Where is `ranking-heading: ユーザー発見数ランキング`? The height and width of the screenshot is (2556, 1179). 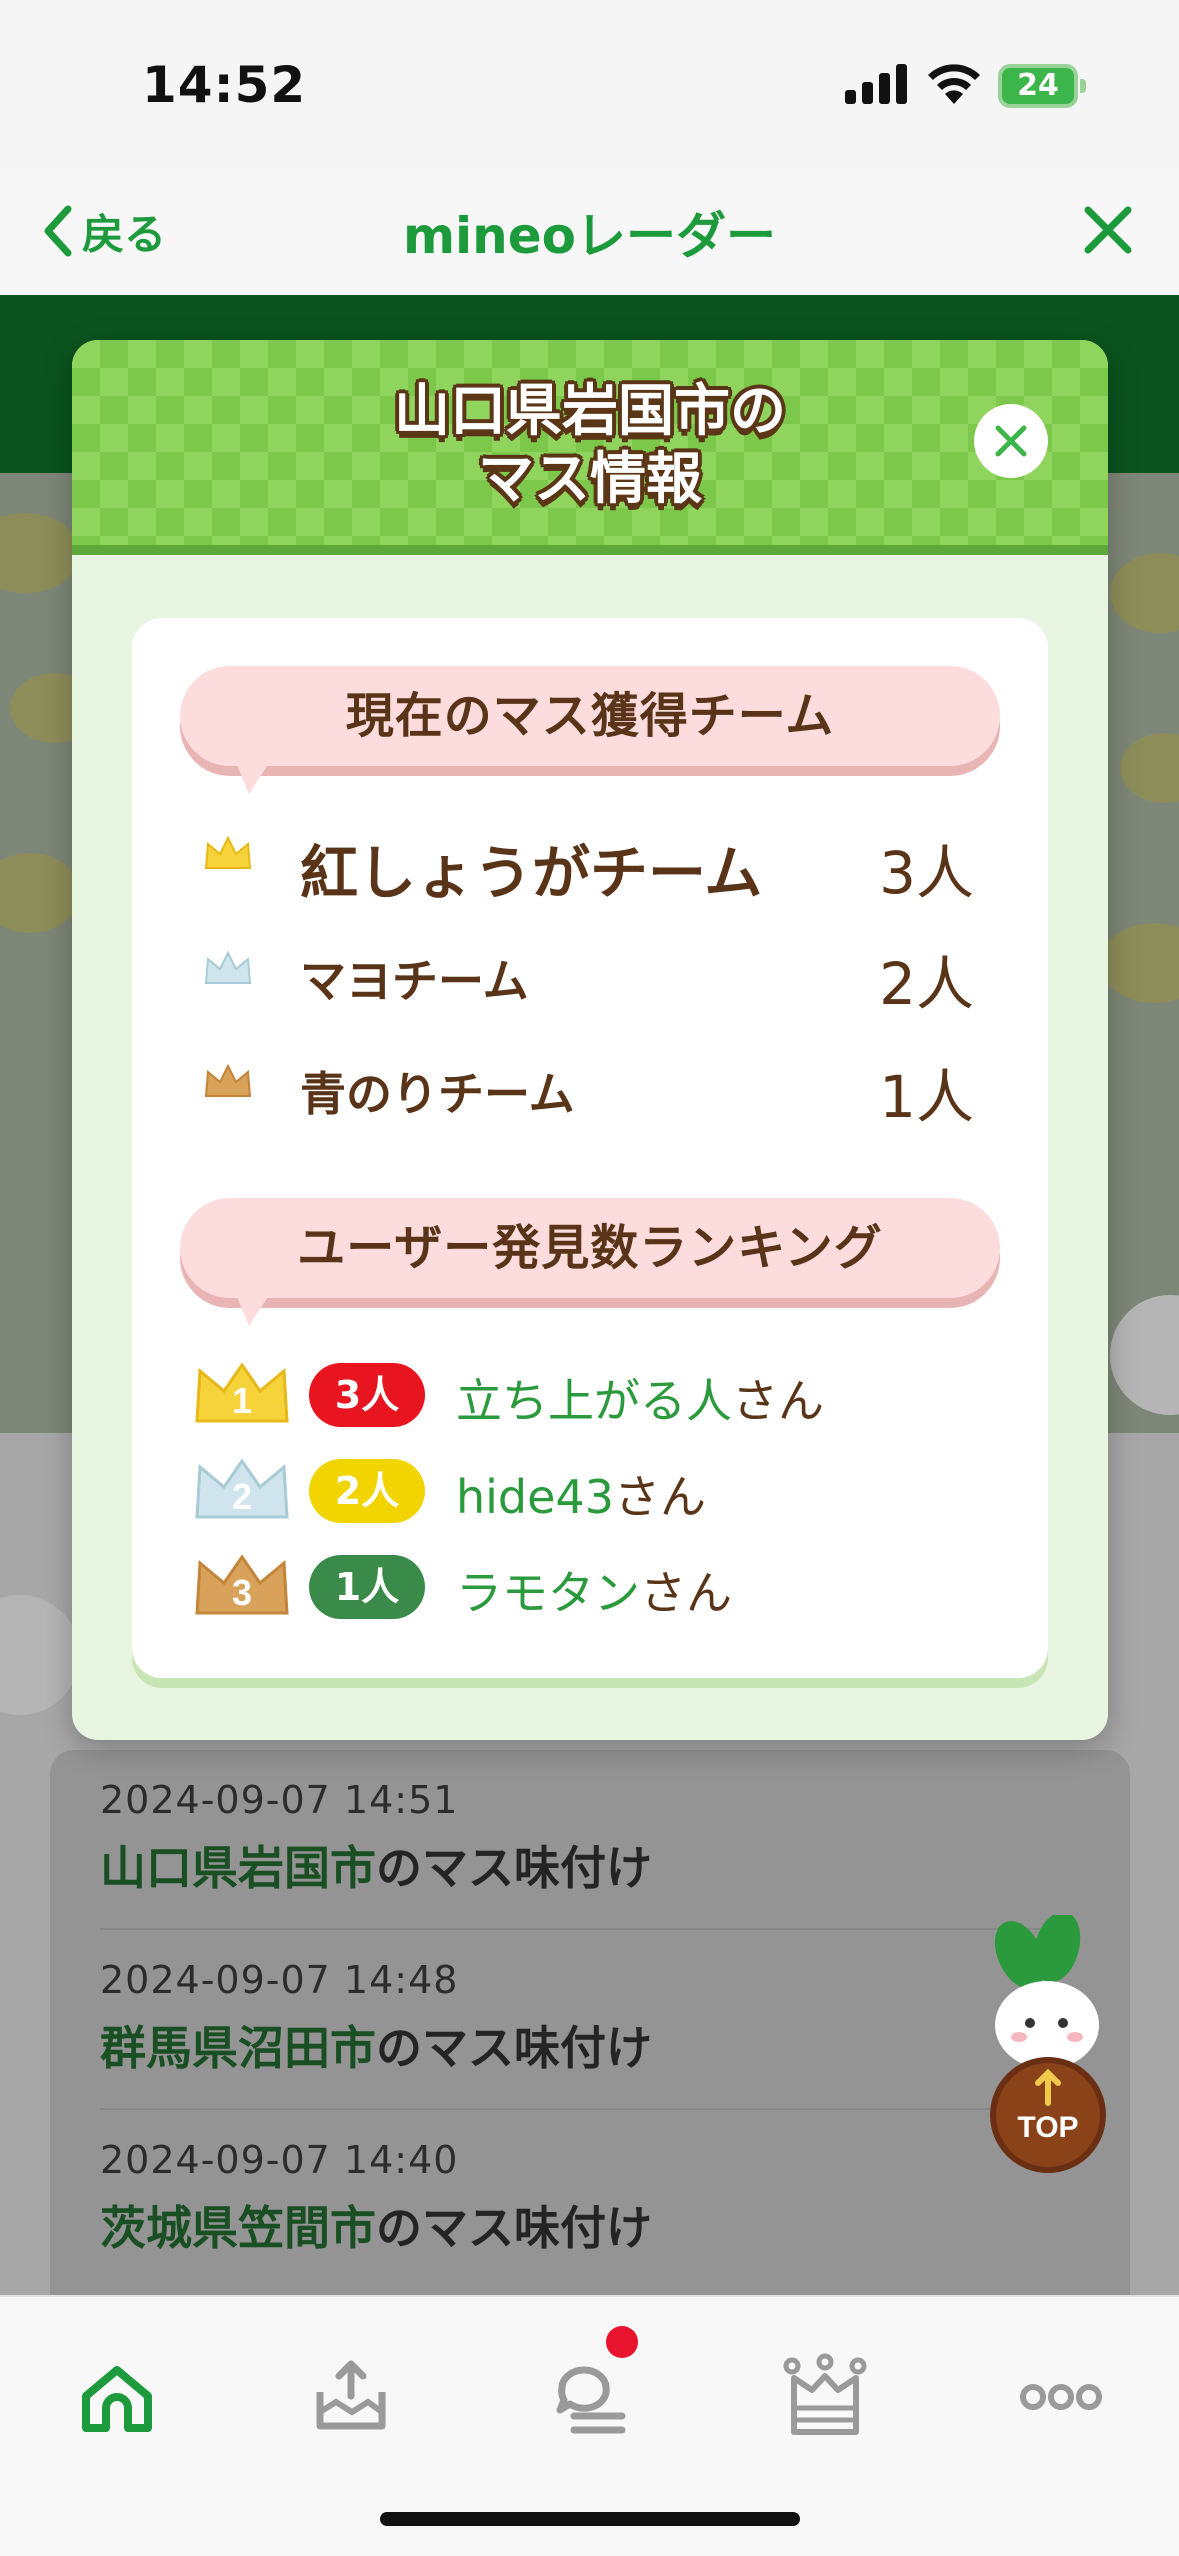
ranking-heading: ユーザー発見数ランキング is located at coordinates (590, 1262).